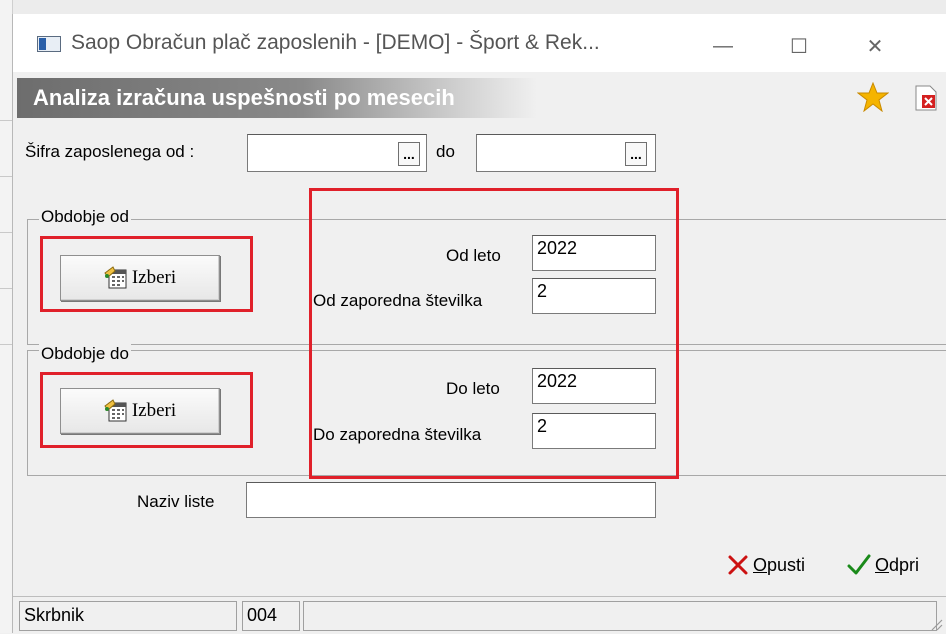 This screenshot has width=946, height=634. What do you see at coordinates (176, 501) in the screenshot?
I see `list-name-label: Naziv liste` at bounding box center [176, 501].